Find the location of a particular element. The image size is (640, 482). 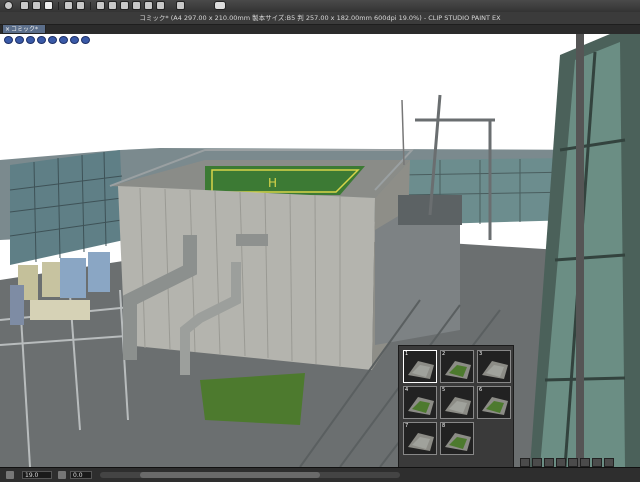

thumbnail-number: 5 is located at coordinates (444, 390).